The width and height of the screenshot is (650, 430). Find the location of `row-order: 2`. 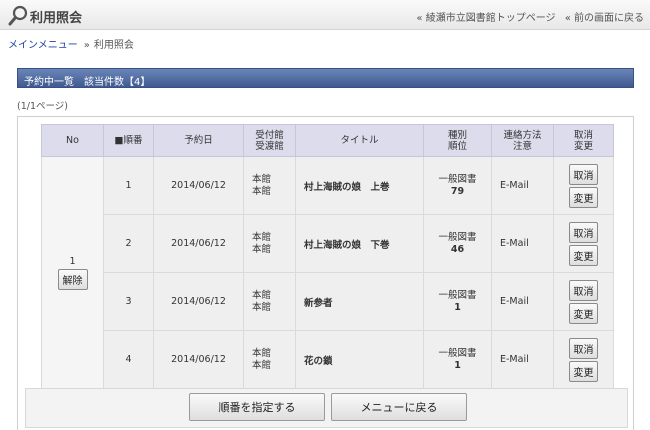

row-order: 2 is located at coordinates (128, 243).